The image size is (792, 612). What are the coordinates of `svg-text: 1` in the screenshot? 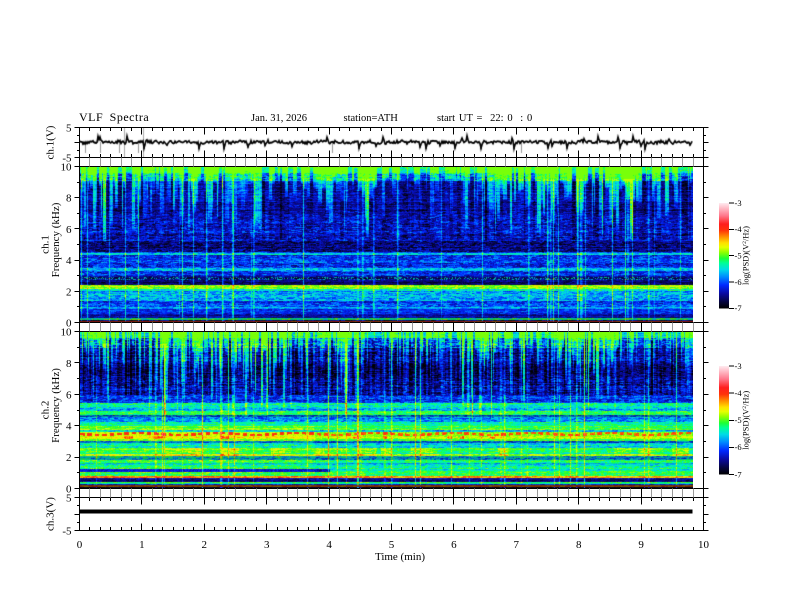 It's located at (142, 545).